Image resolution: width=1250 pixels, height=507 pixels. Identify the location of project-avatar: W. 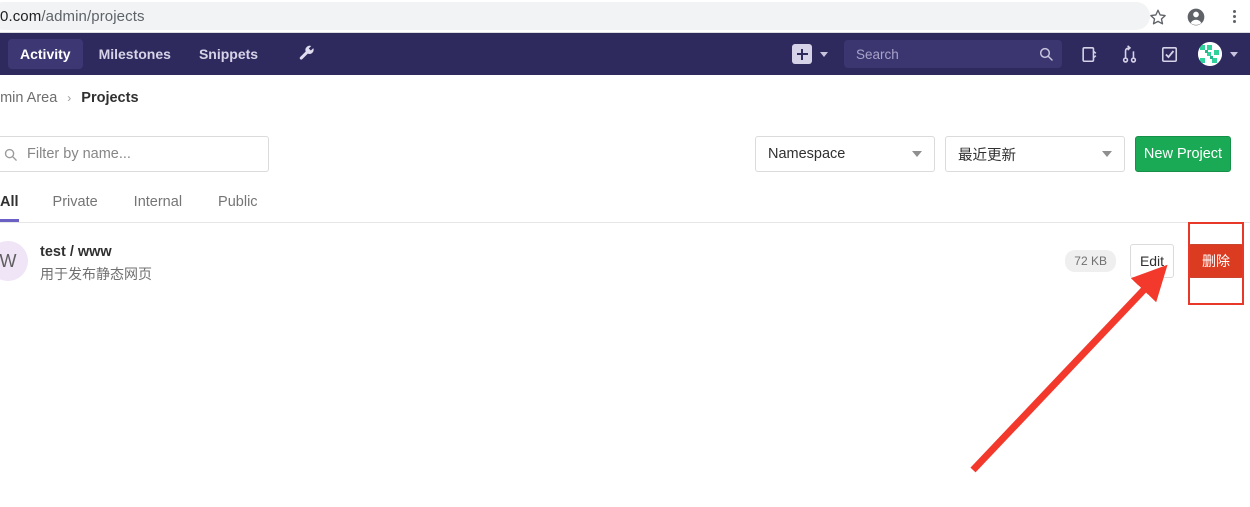
(14, 261).